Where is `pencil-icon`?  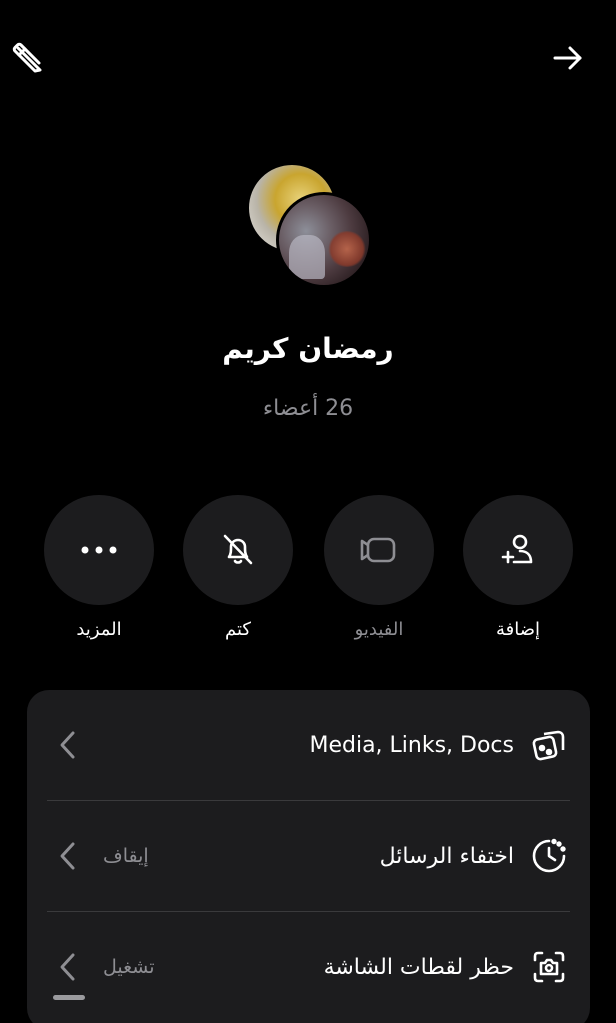
pencil-icon is located at coordinates (27, 57).